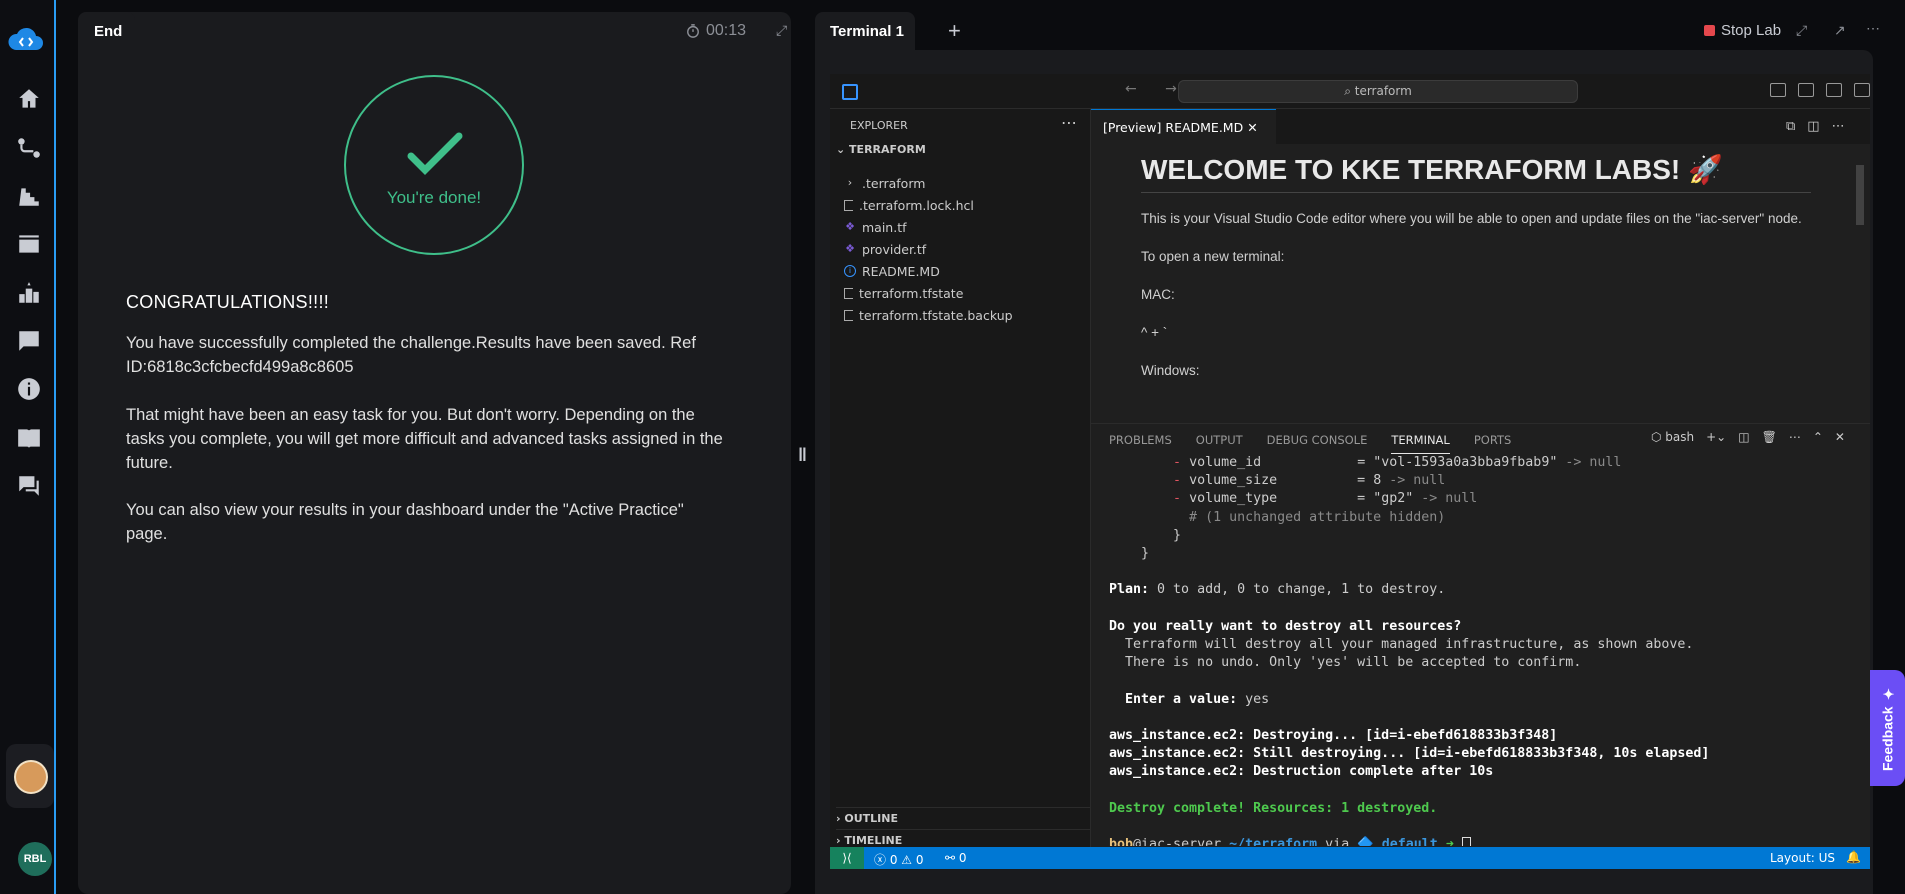  Describe the element at coordinates (1806, 90) in the screenshot. I see `toggle-sidebar-icon` at that location.